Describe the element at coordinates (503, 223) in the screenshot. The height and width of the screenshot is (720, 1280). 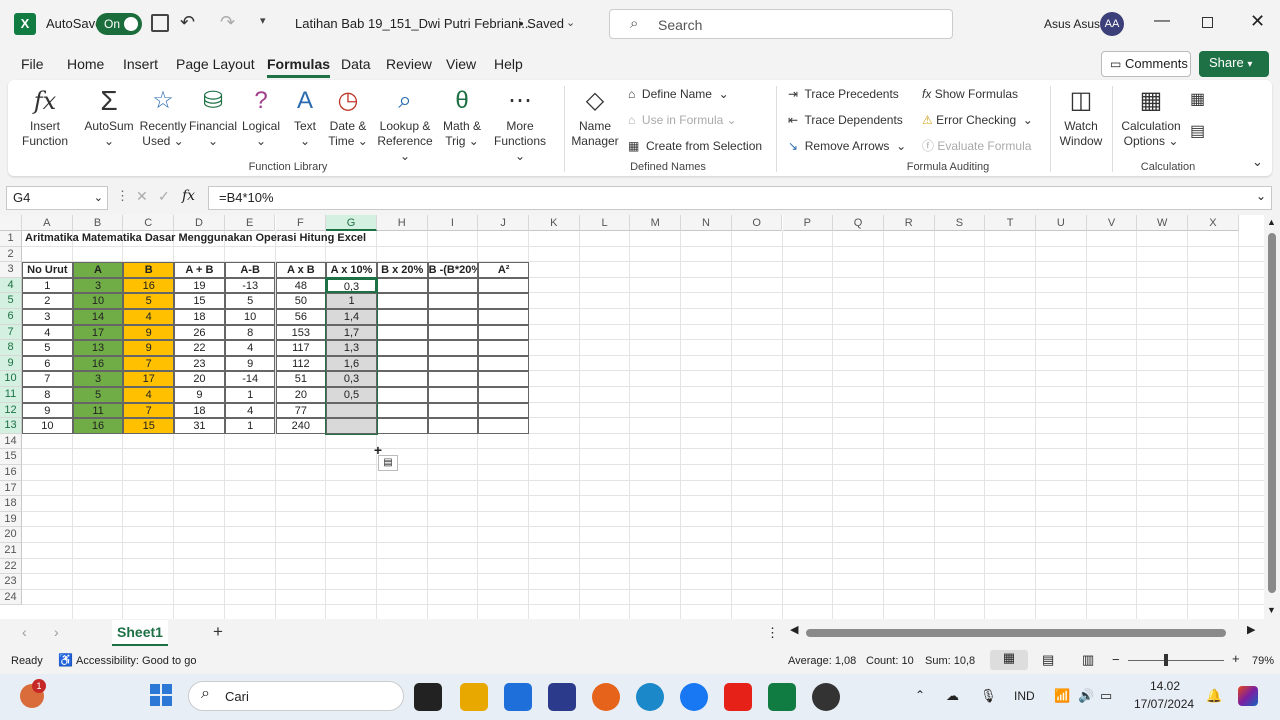
I see `column-header-j: J` at that location.